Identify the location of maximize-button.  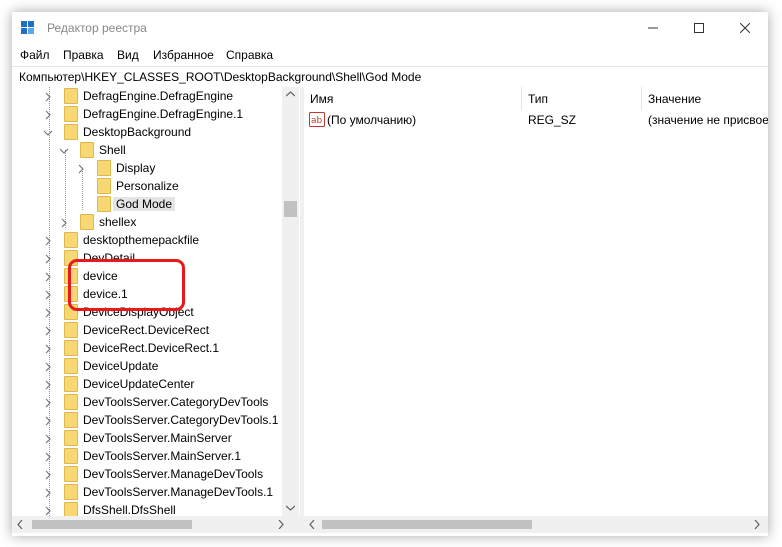
(699, 28).